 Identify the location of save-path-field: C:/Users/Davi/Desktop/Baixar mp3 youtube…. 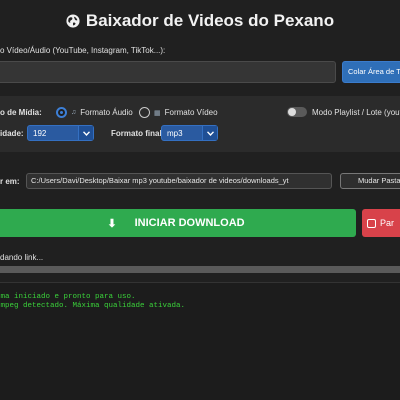
(179, 181).